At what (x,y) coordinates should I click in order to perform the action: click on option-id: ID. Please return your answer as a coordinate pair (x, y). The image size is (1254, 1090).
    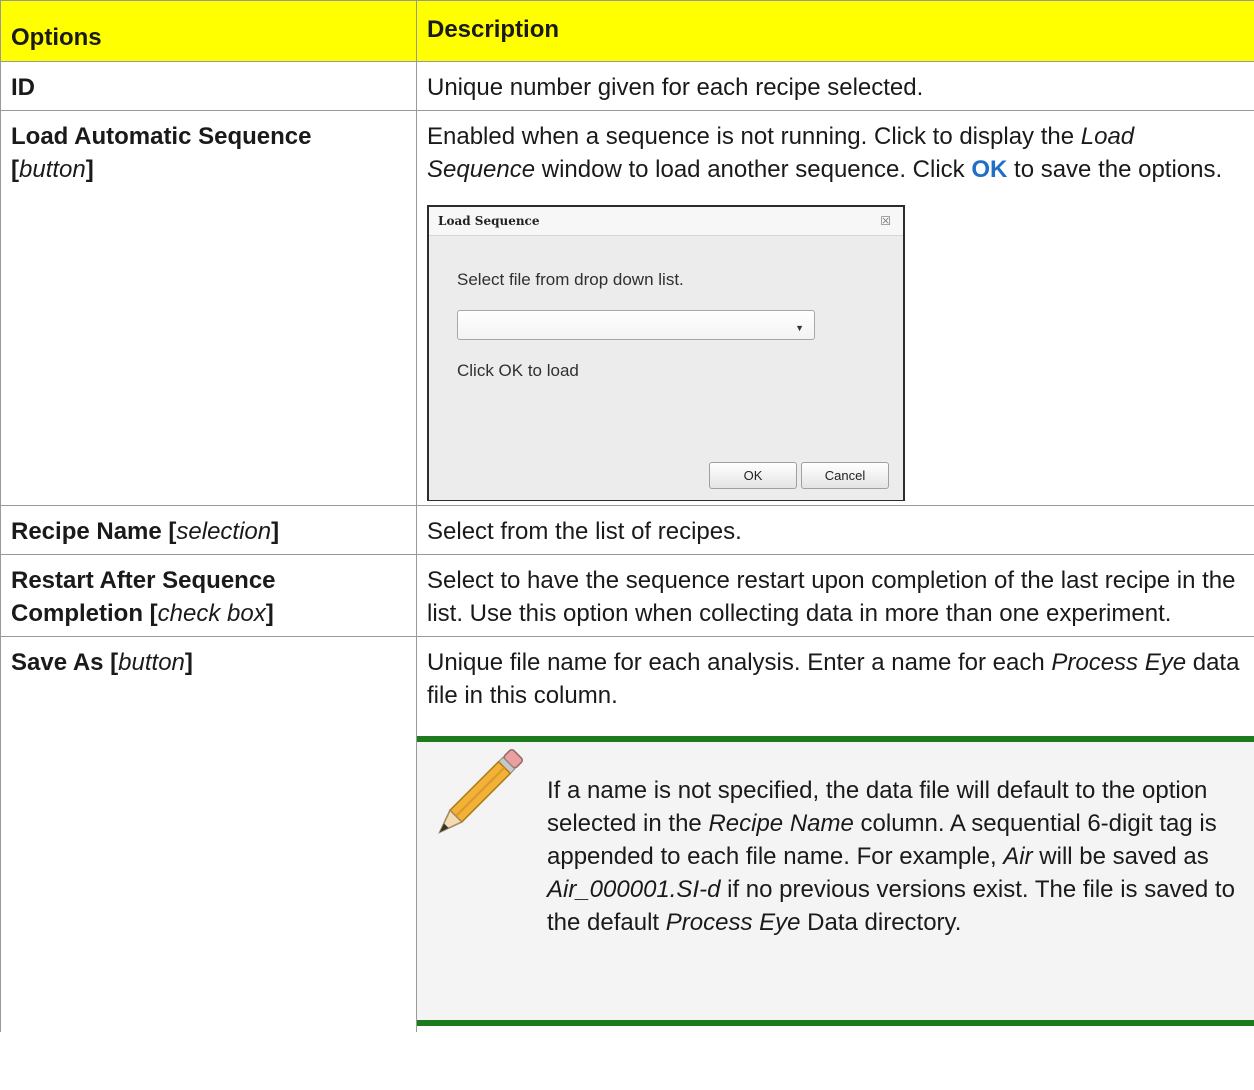
    Looking at the image, I should click on (208, 86).